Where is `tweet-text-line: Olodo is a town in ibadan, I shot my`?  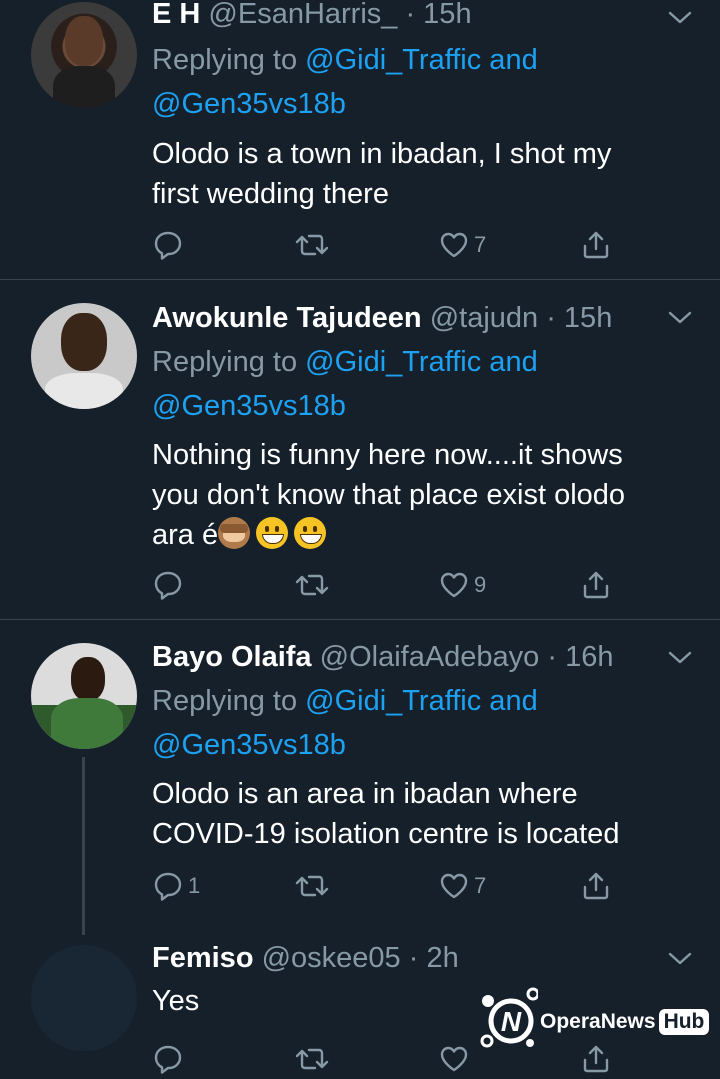 tweet-text-line: Olodo is a town in ibadan, I shot my is located at coordinates (382, 154).